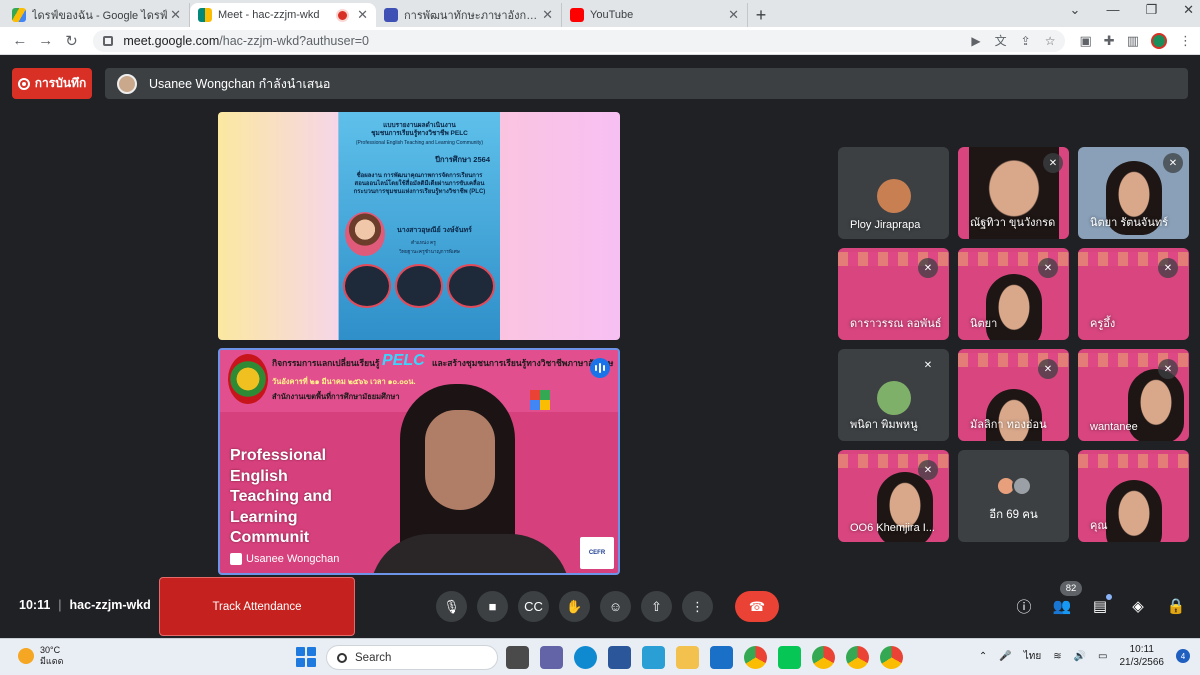 This screenshot has width=1200, height=675. What do you see at coordinates (1185, 41) in the screenshot?
I see `menu-kebab-icon: ⋮` at bounding box center [1185, 41].